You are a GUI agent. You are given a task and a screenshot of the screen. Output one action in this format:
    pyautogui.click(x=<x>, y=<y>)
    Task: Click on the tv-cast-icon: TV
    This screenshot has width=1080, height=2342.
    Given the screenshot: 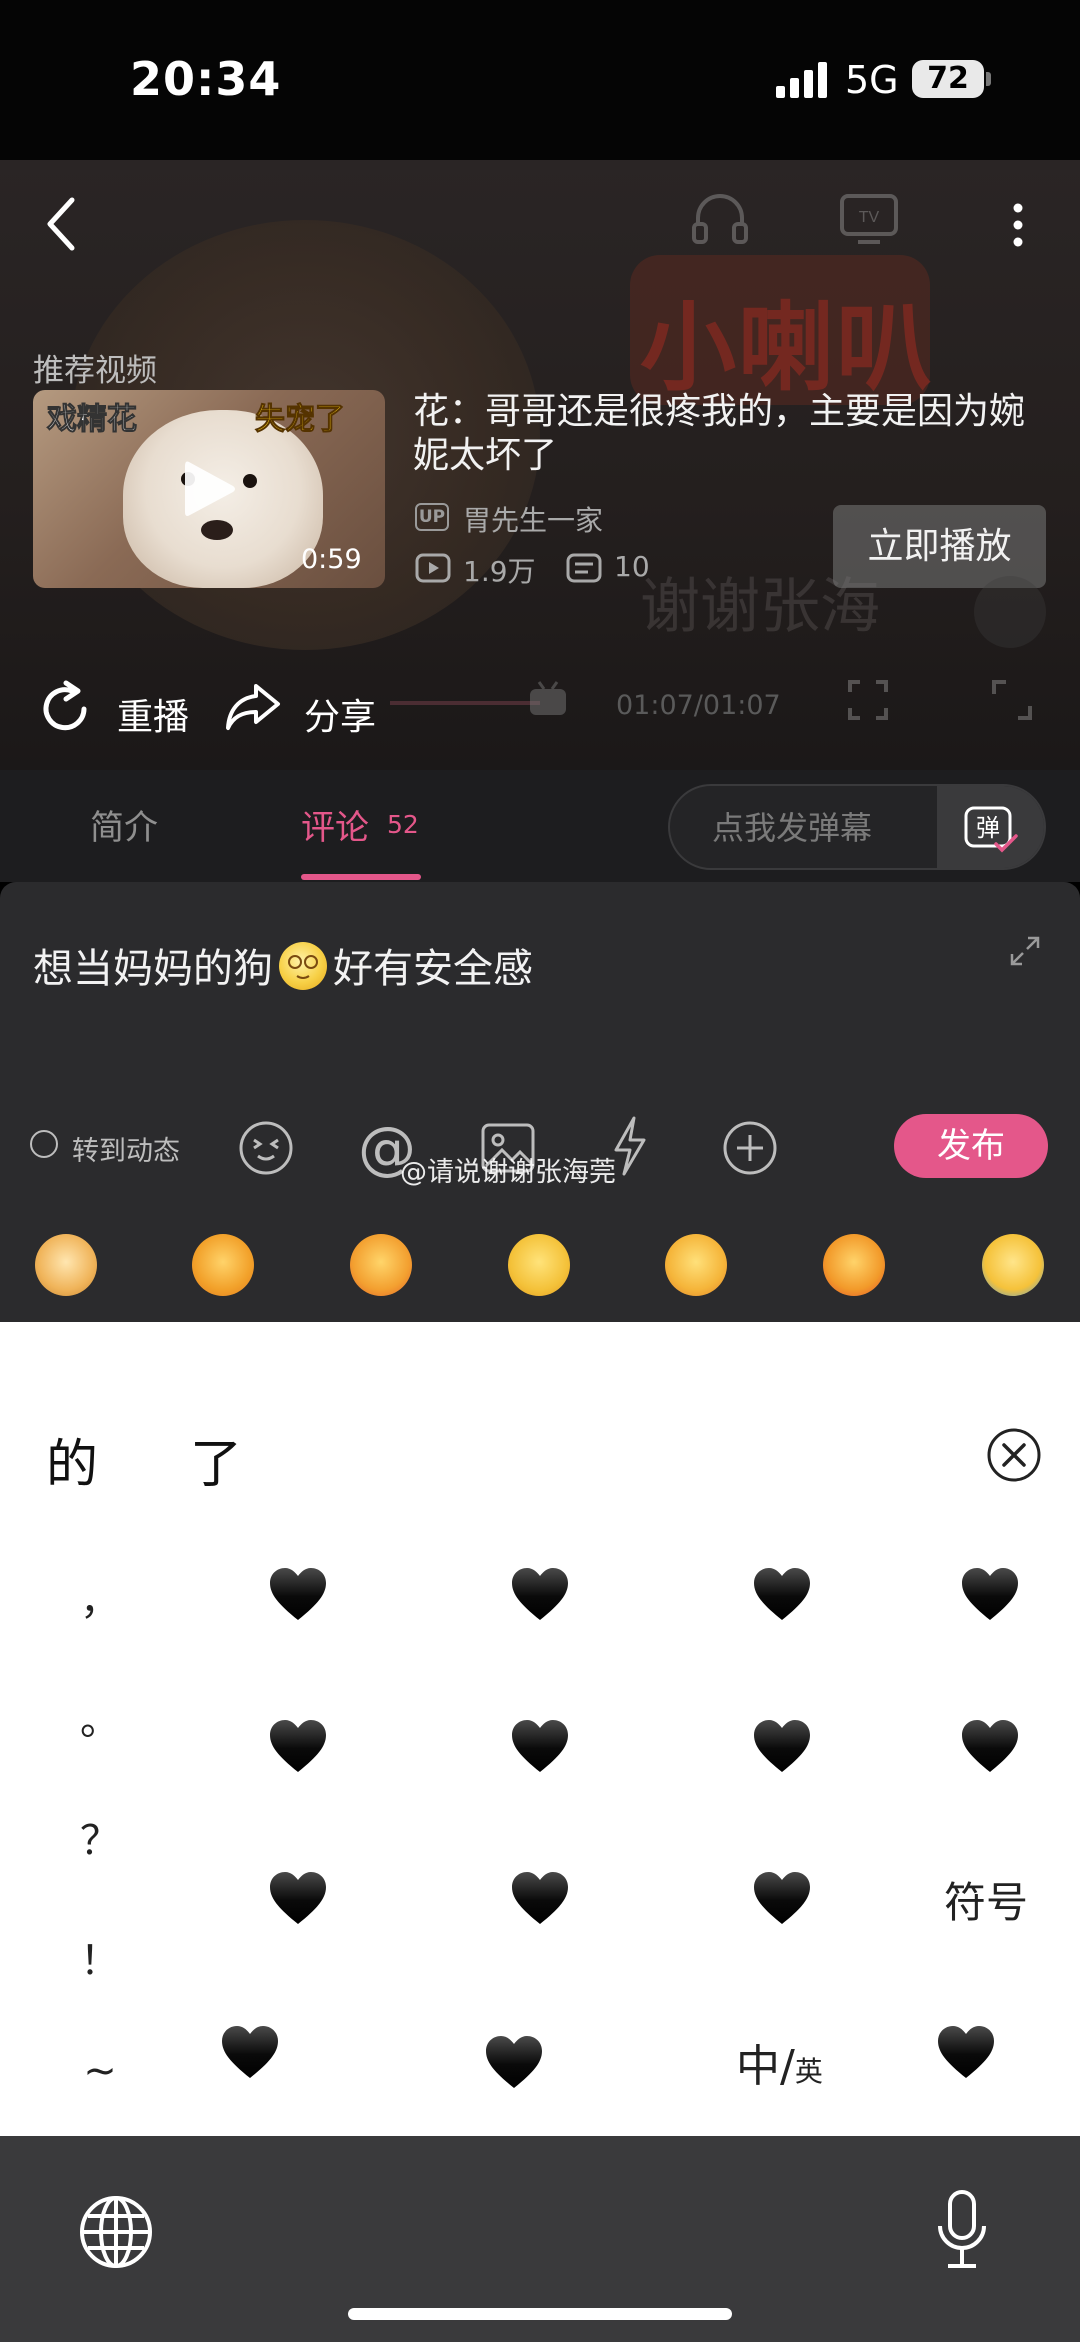 What is the action you would take?
    pyautogui.click(x=869, y=218)
    